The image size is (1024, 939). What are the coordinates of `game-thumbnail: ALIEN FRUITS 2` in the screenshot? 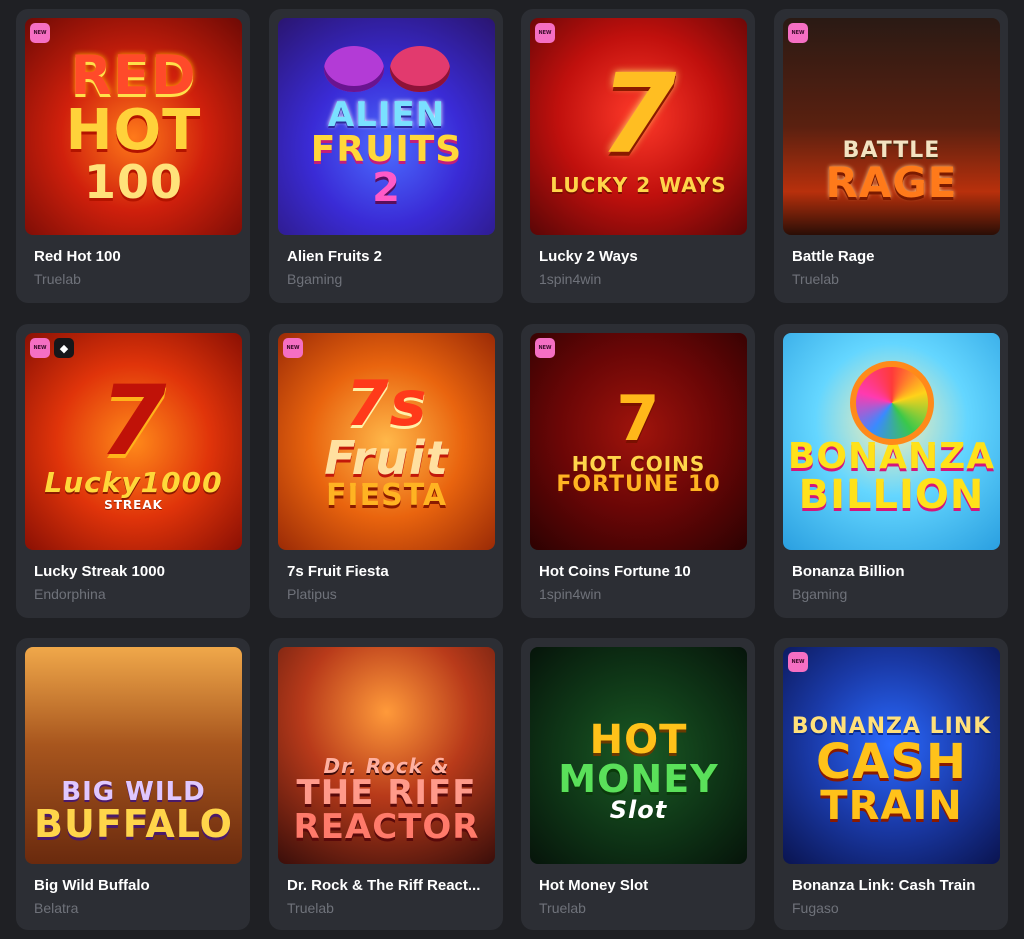 It's located at (386, 126).